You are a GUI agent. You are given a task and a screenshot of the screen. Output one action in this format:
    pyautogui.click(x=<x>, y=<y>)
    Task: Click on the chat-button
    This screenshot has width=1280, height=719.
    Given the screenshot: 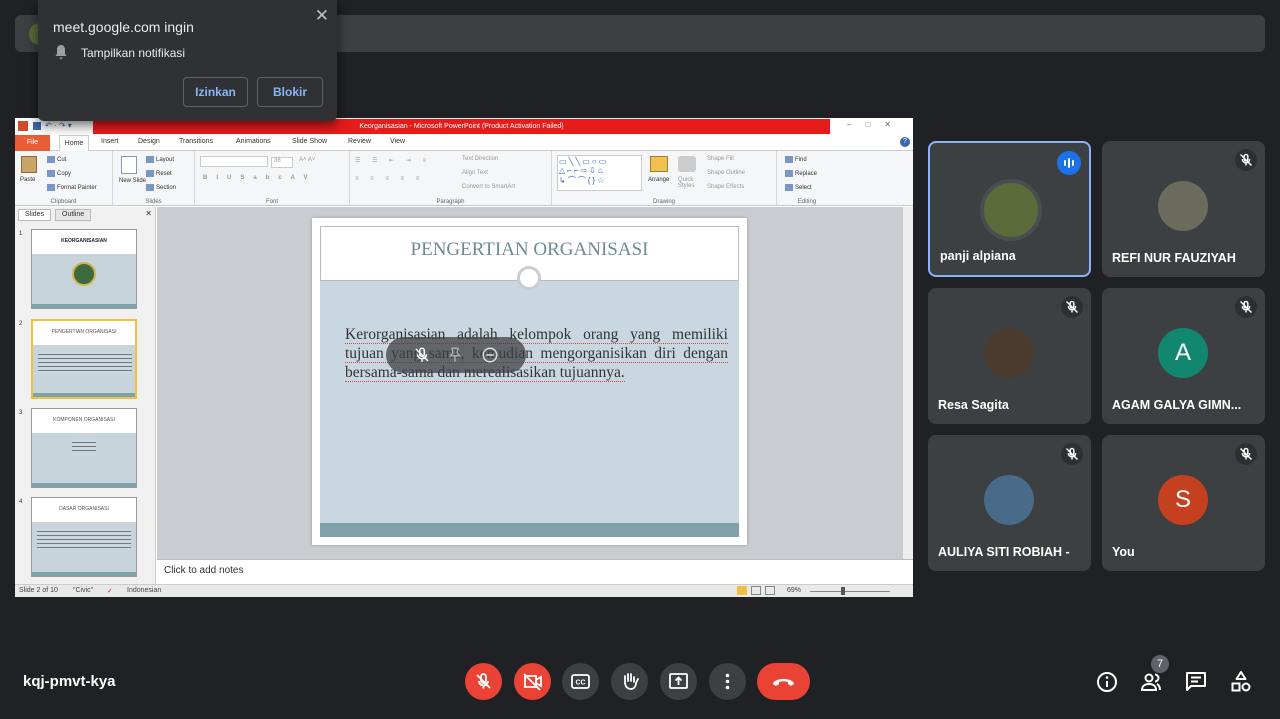 What is the action you would take?
    pyautogui.click(x=1196, y=682)
    